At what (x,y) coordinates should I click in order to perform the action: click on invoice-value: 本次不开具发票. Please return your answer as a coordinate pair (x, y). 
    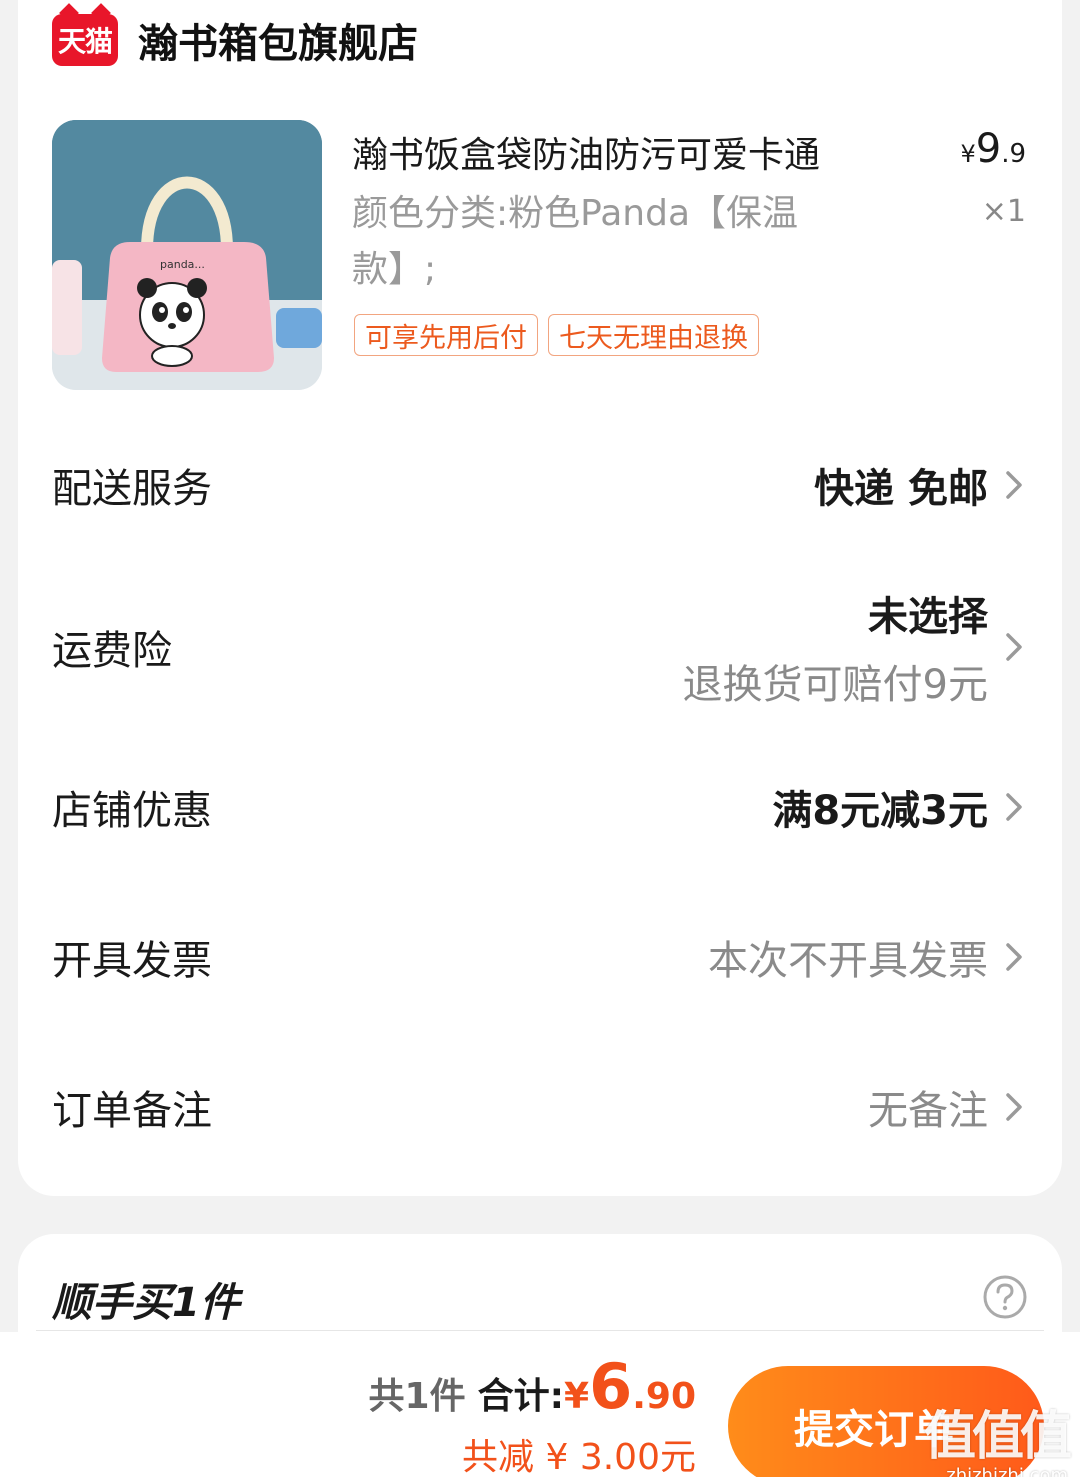
    Looking at the image, I should click on (848, 961).